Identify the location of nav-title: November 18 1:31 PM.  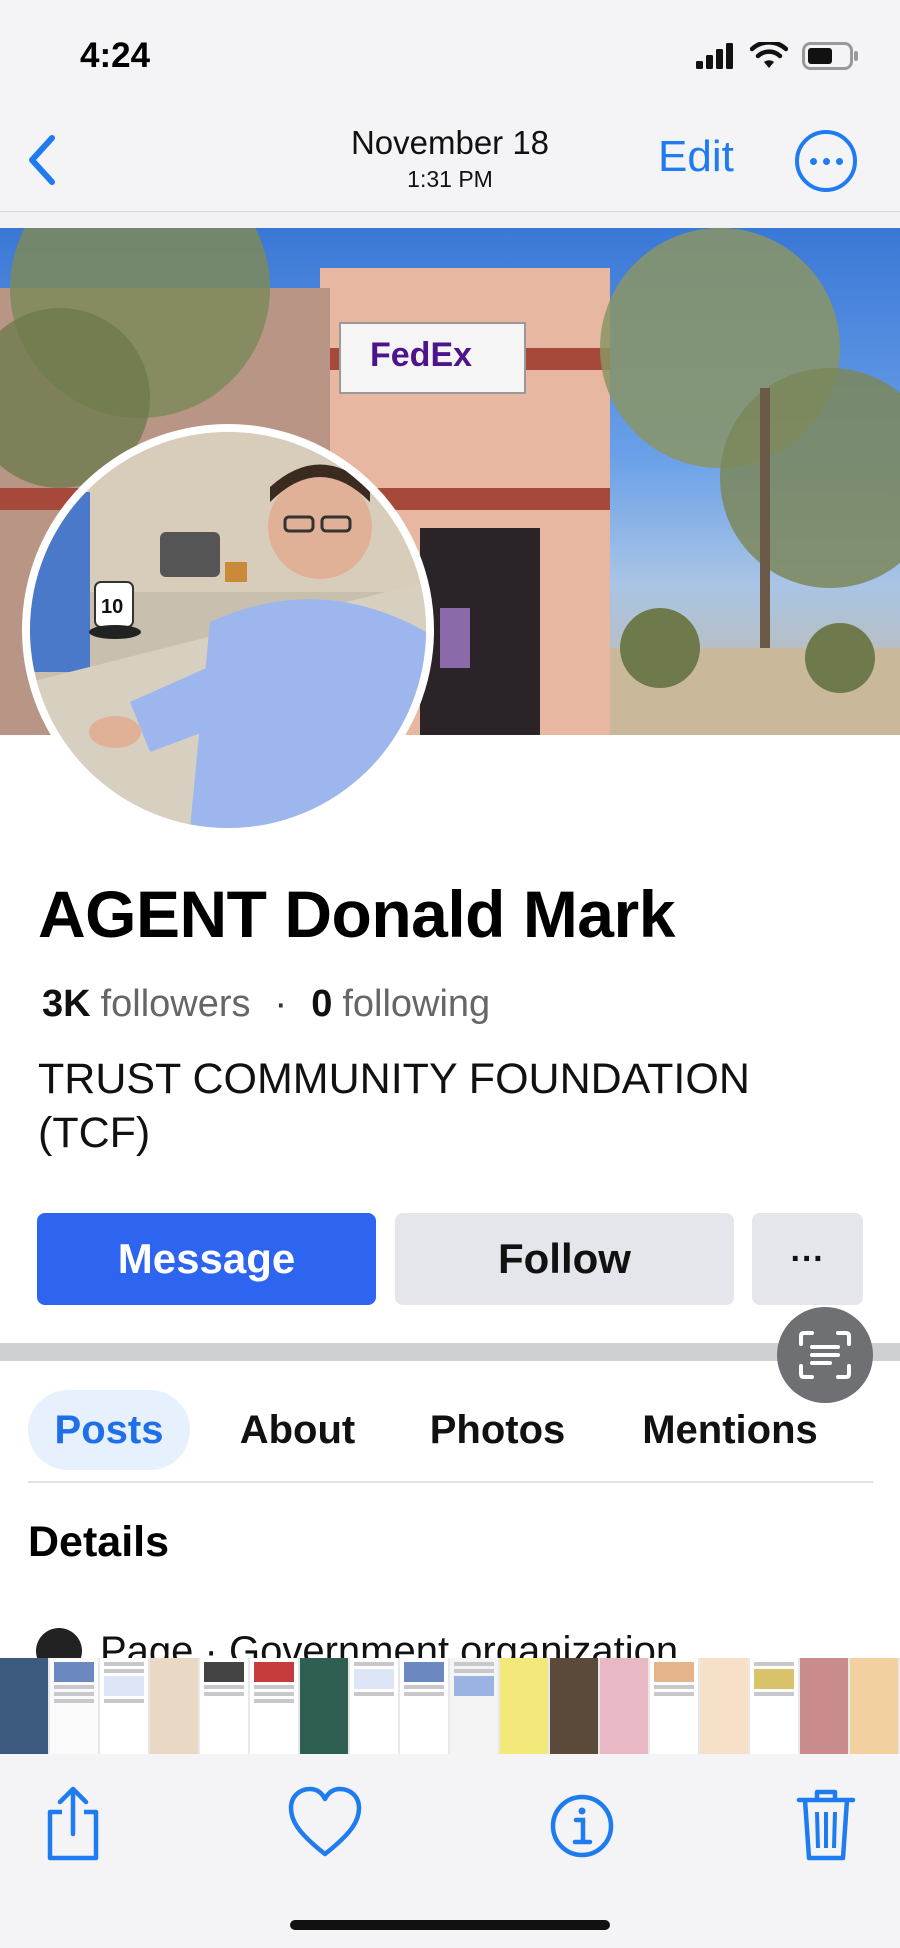
(450, 158).